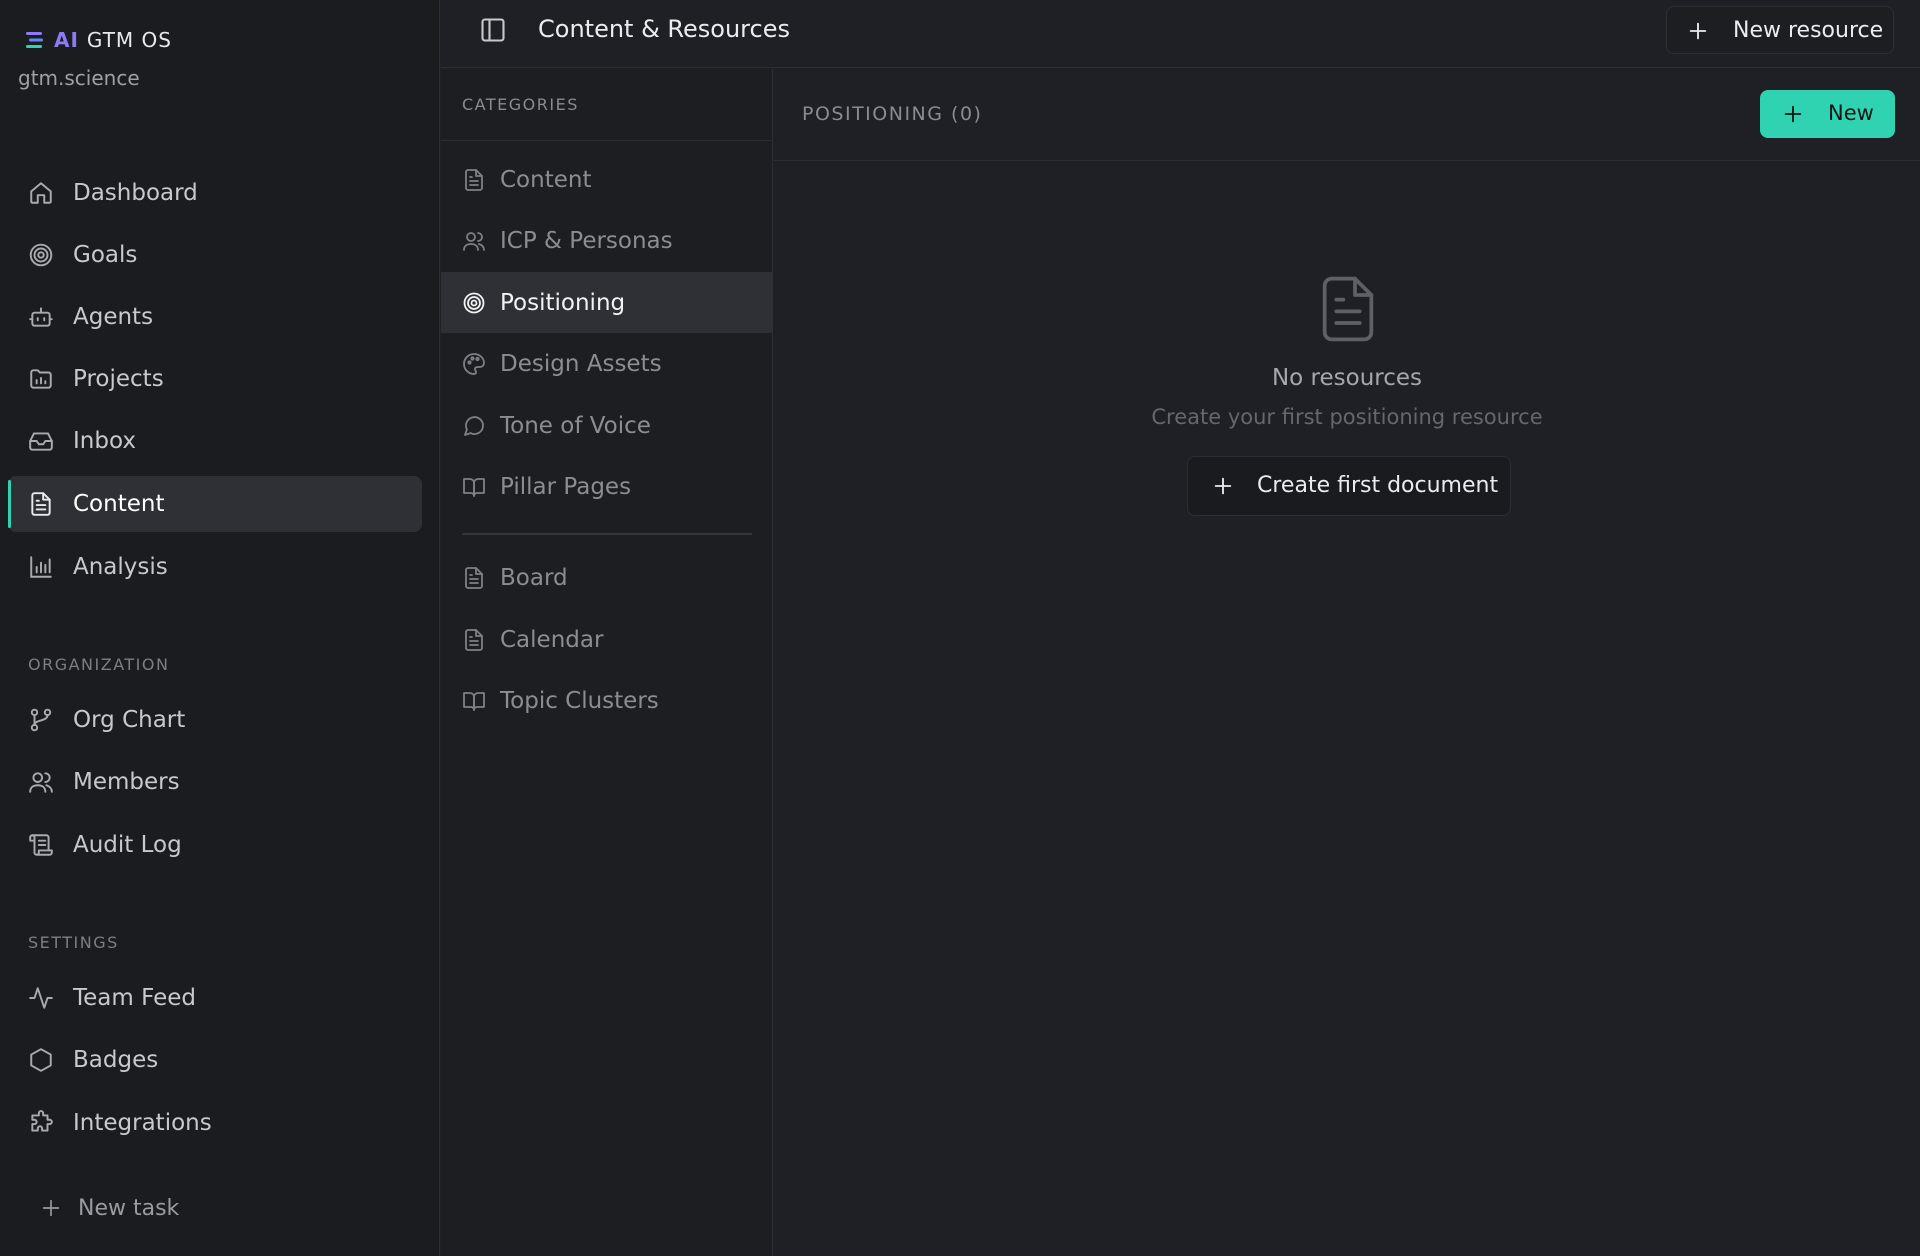  What do you see at coordinates (215, 193) in the screenshot?
I see `nav-item-dashboard: Dashboard` at bounding box center [215, 193].